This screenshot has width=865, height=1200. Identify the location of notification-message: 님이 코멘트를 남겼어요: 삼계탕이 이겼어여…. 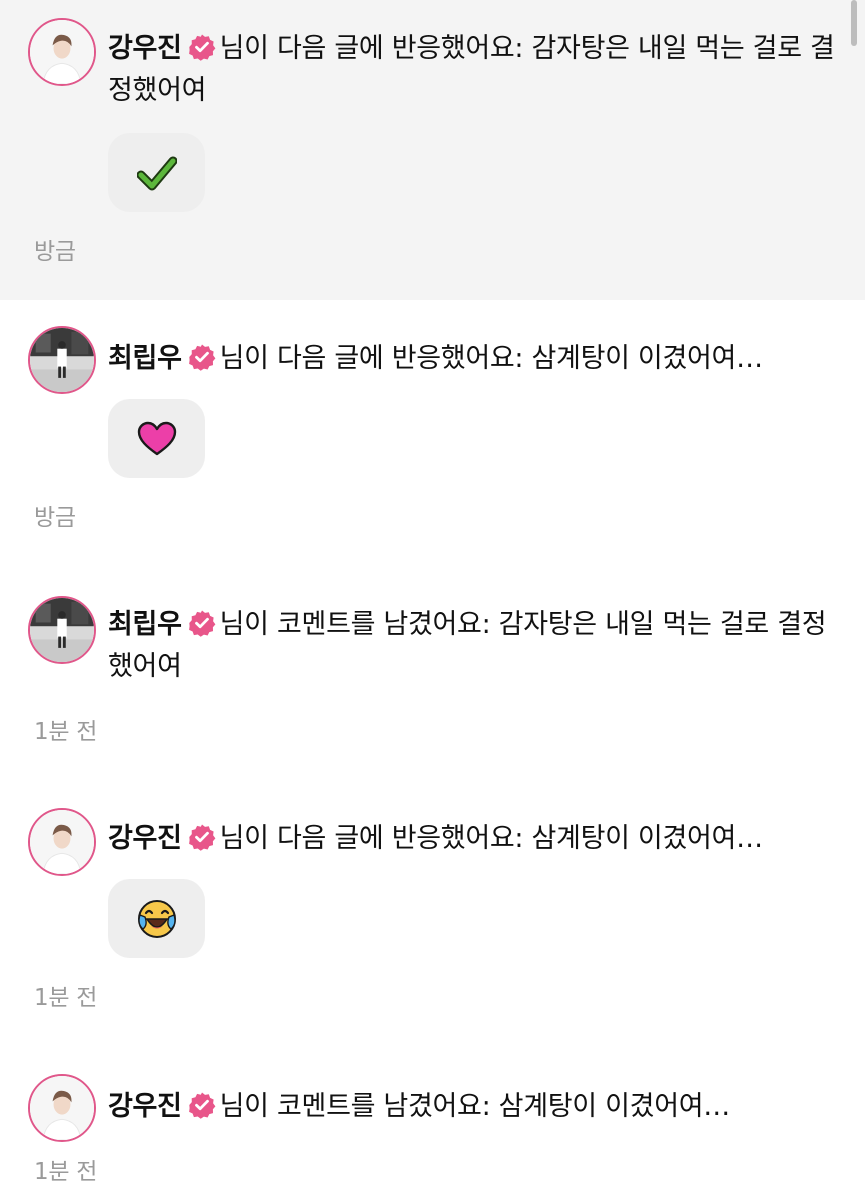
(475, 1106).